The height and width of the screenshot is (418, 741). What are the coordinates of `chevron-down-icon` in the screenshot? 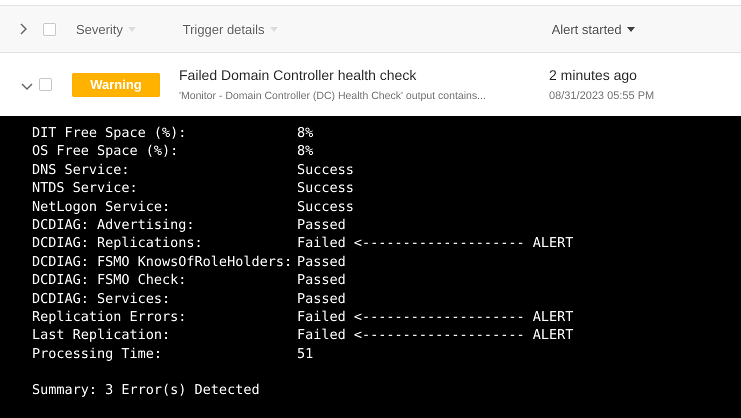 It's located at (27, 86).